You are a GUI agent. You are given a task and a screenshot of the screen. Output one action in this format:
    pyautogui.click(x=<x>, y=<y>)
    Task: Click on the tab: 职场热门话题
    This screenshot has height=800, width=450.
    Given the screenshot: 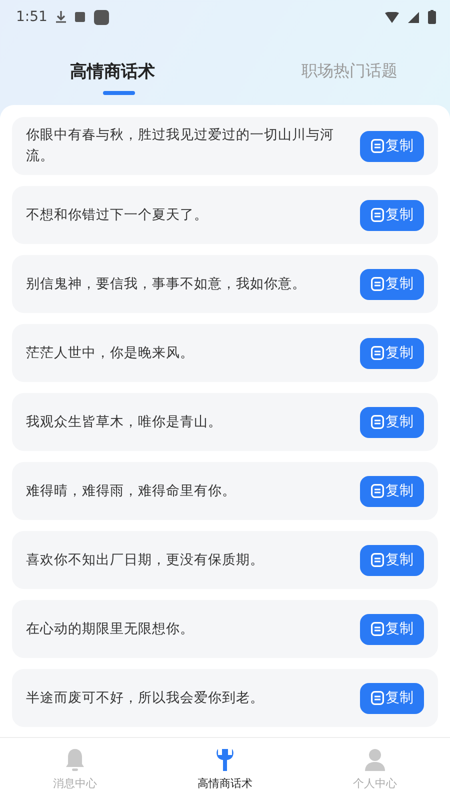 What is the action you would take?
    pyautogui.click(x=331, y=71)
    